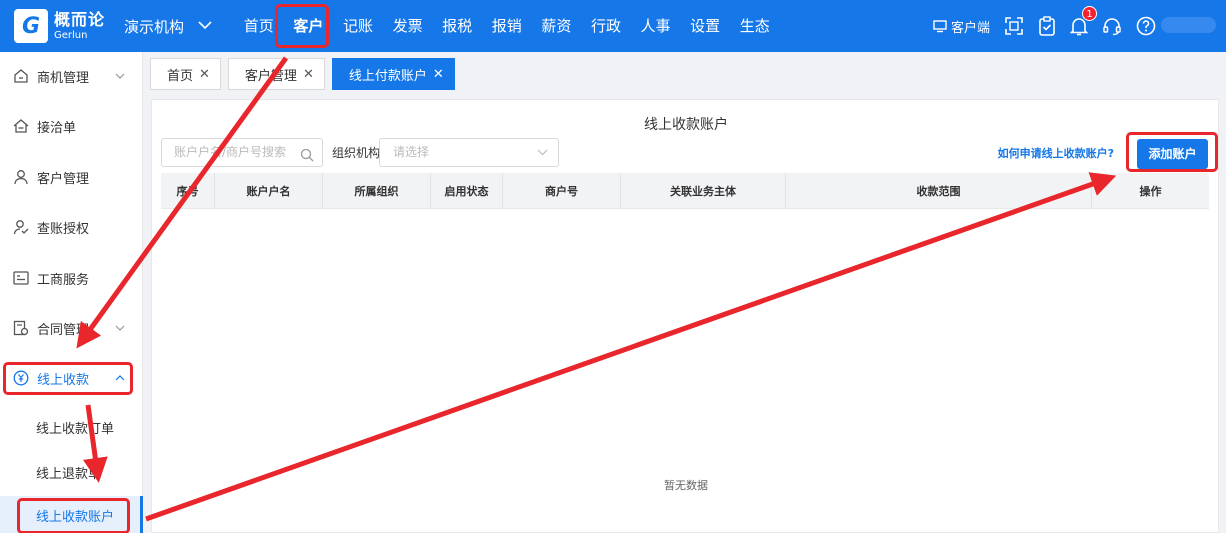  What do you see at coordinates (21, 278) in the screenshot?
I see `business-service-icon` at bounding box center [21, 278].